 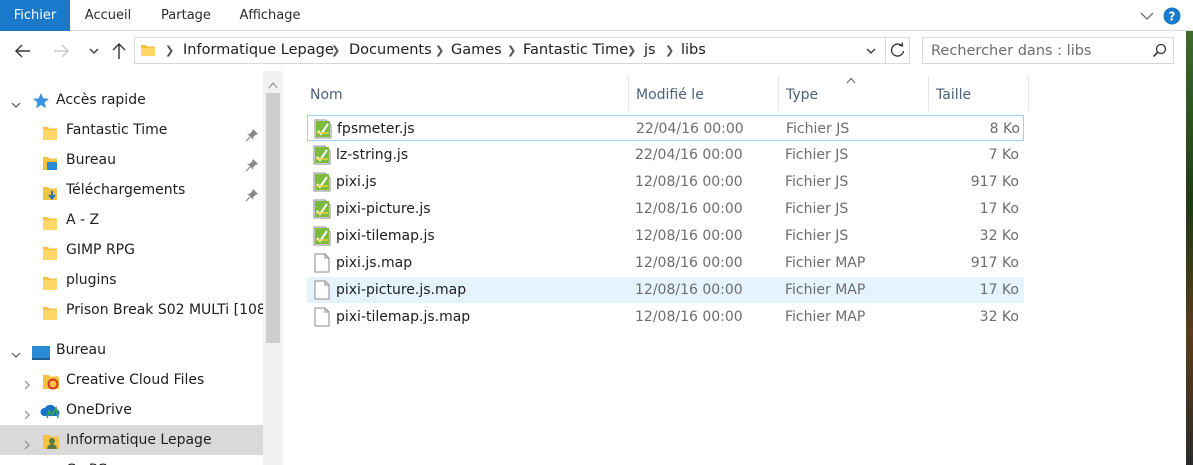 I want to click on nav-item-plugins: plugins, so click(x=131, y=280).